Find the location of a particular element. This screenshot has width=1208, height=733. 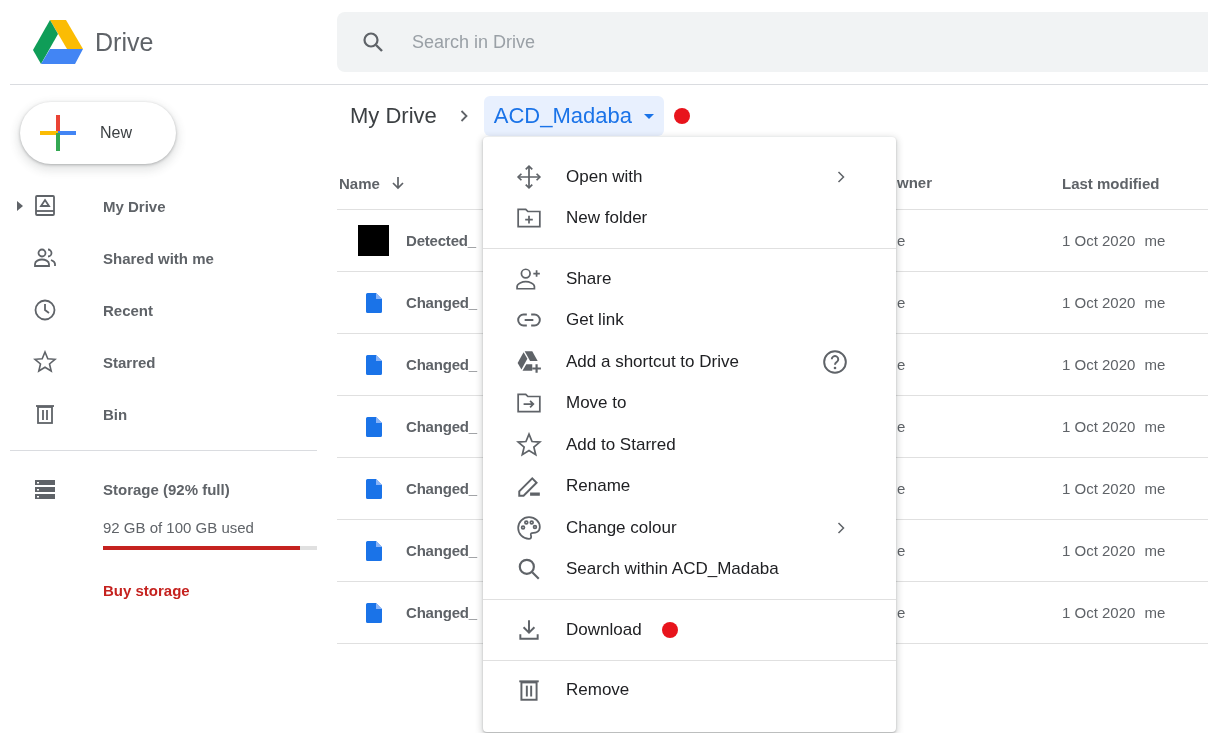

dropdown-caret-icon is located at coordinates (648, 116).